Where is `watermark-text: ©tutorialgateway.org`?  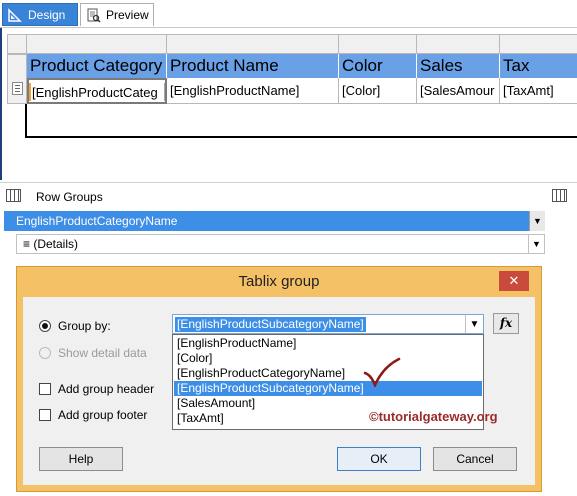
watermark-text: ©tutorialgateway.org is located at coordinates (433, 416).